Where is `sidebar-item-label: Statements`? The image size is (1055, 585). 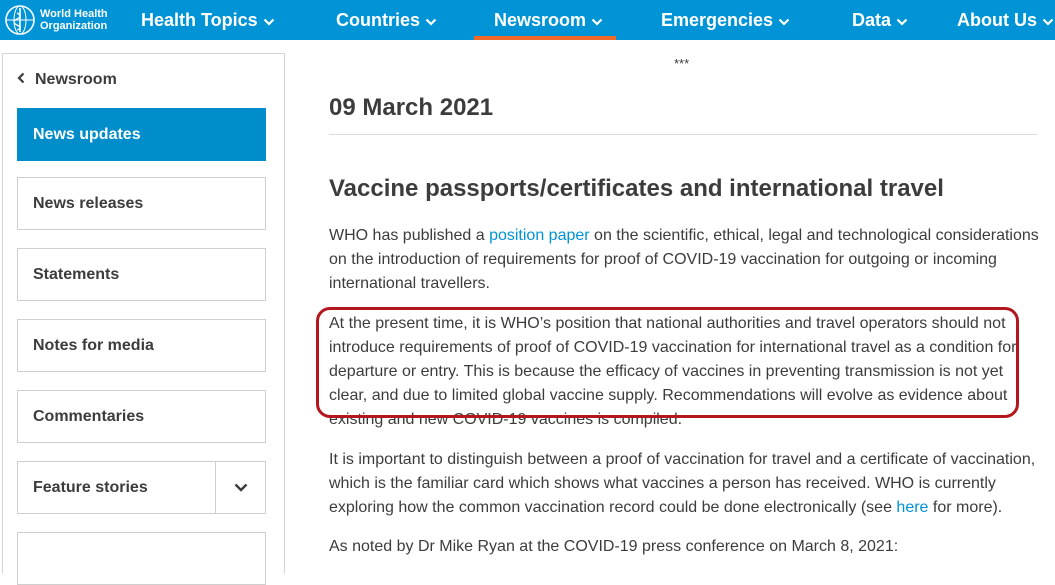 sidebar-item-label: Statements is located at coordinates (76, 274).